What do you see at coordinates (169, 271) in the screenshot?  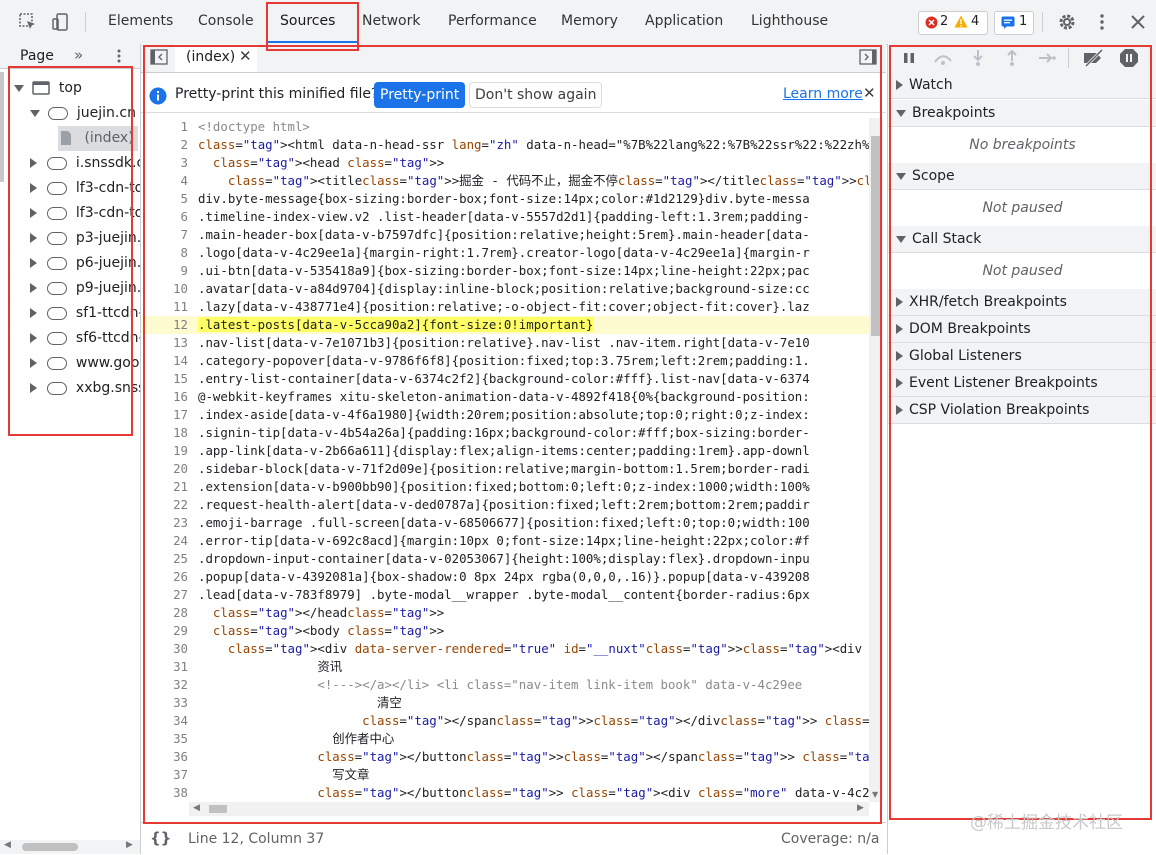 I see `line-number: 9` at bounding box center [169, 271].